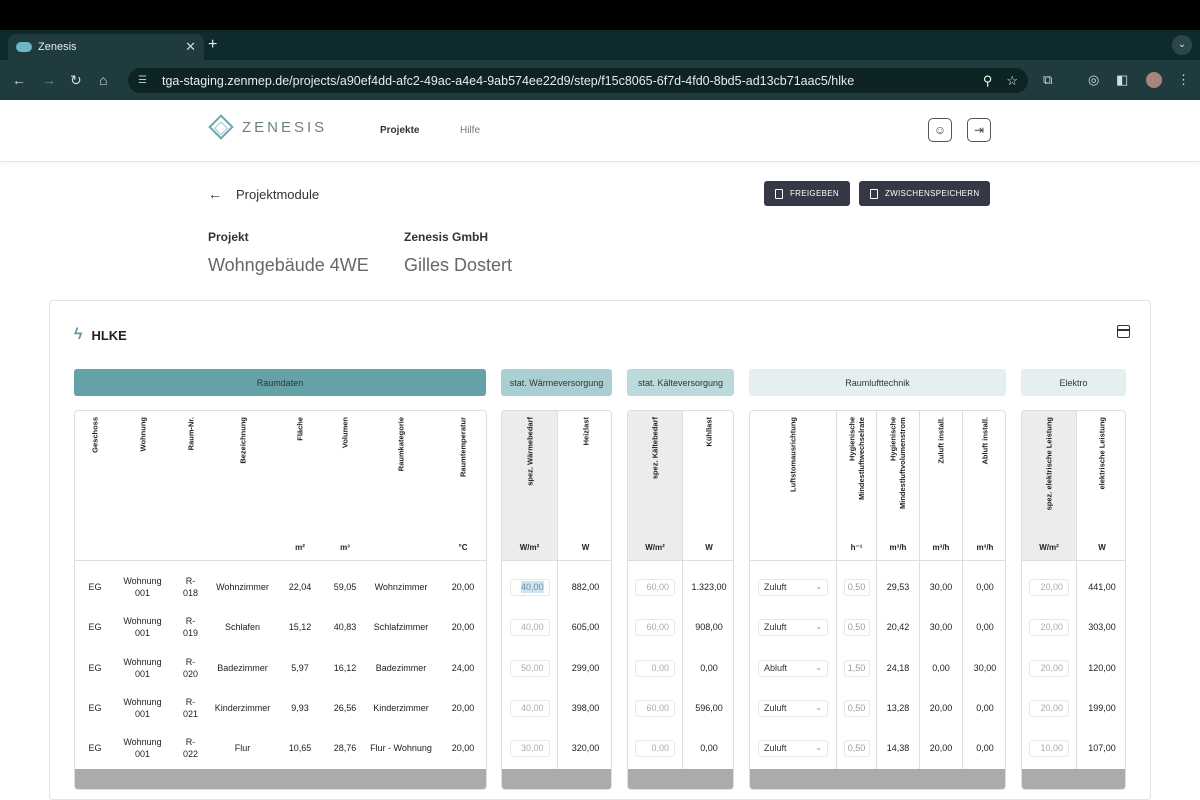 Image resolution: width=1200 pixels, height=800 pixels. What do you see at coordinates (300, 667) in the screenshot?
I see `table-cell: 5,97` at bounding box center [300, 667].